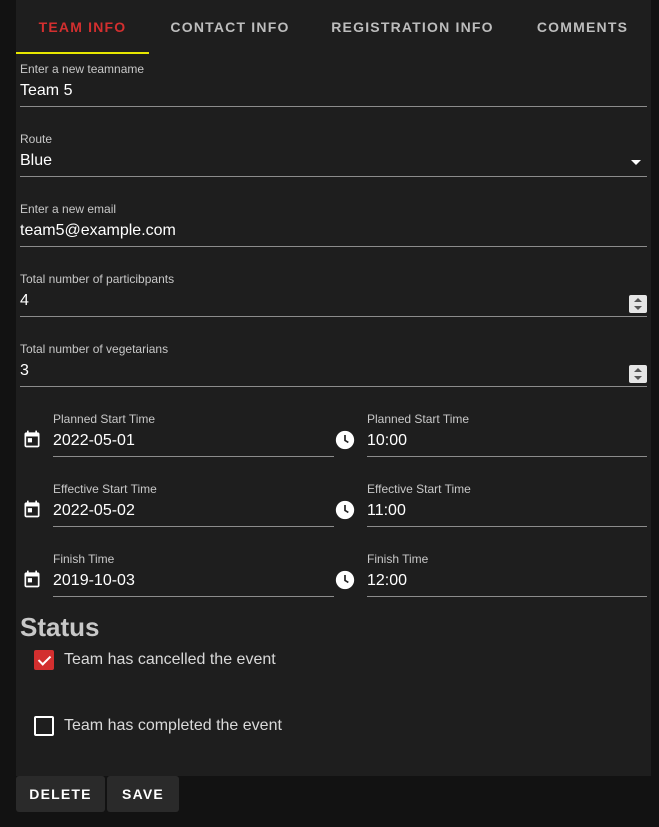 The image size is (659, 827). What do you see at coordinates (44, 660) in the screenshot?
I see `cancelled-checkbox` at bounding box center [44, 660].